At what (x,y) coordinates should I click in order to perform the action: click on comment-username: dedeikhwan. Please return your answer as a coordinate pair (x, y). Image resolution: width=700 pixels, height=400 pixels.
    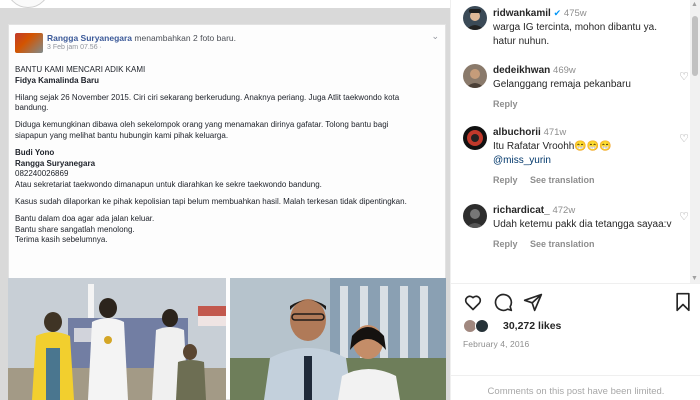
    Looking at the image, I should click on (521, 70).